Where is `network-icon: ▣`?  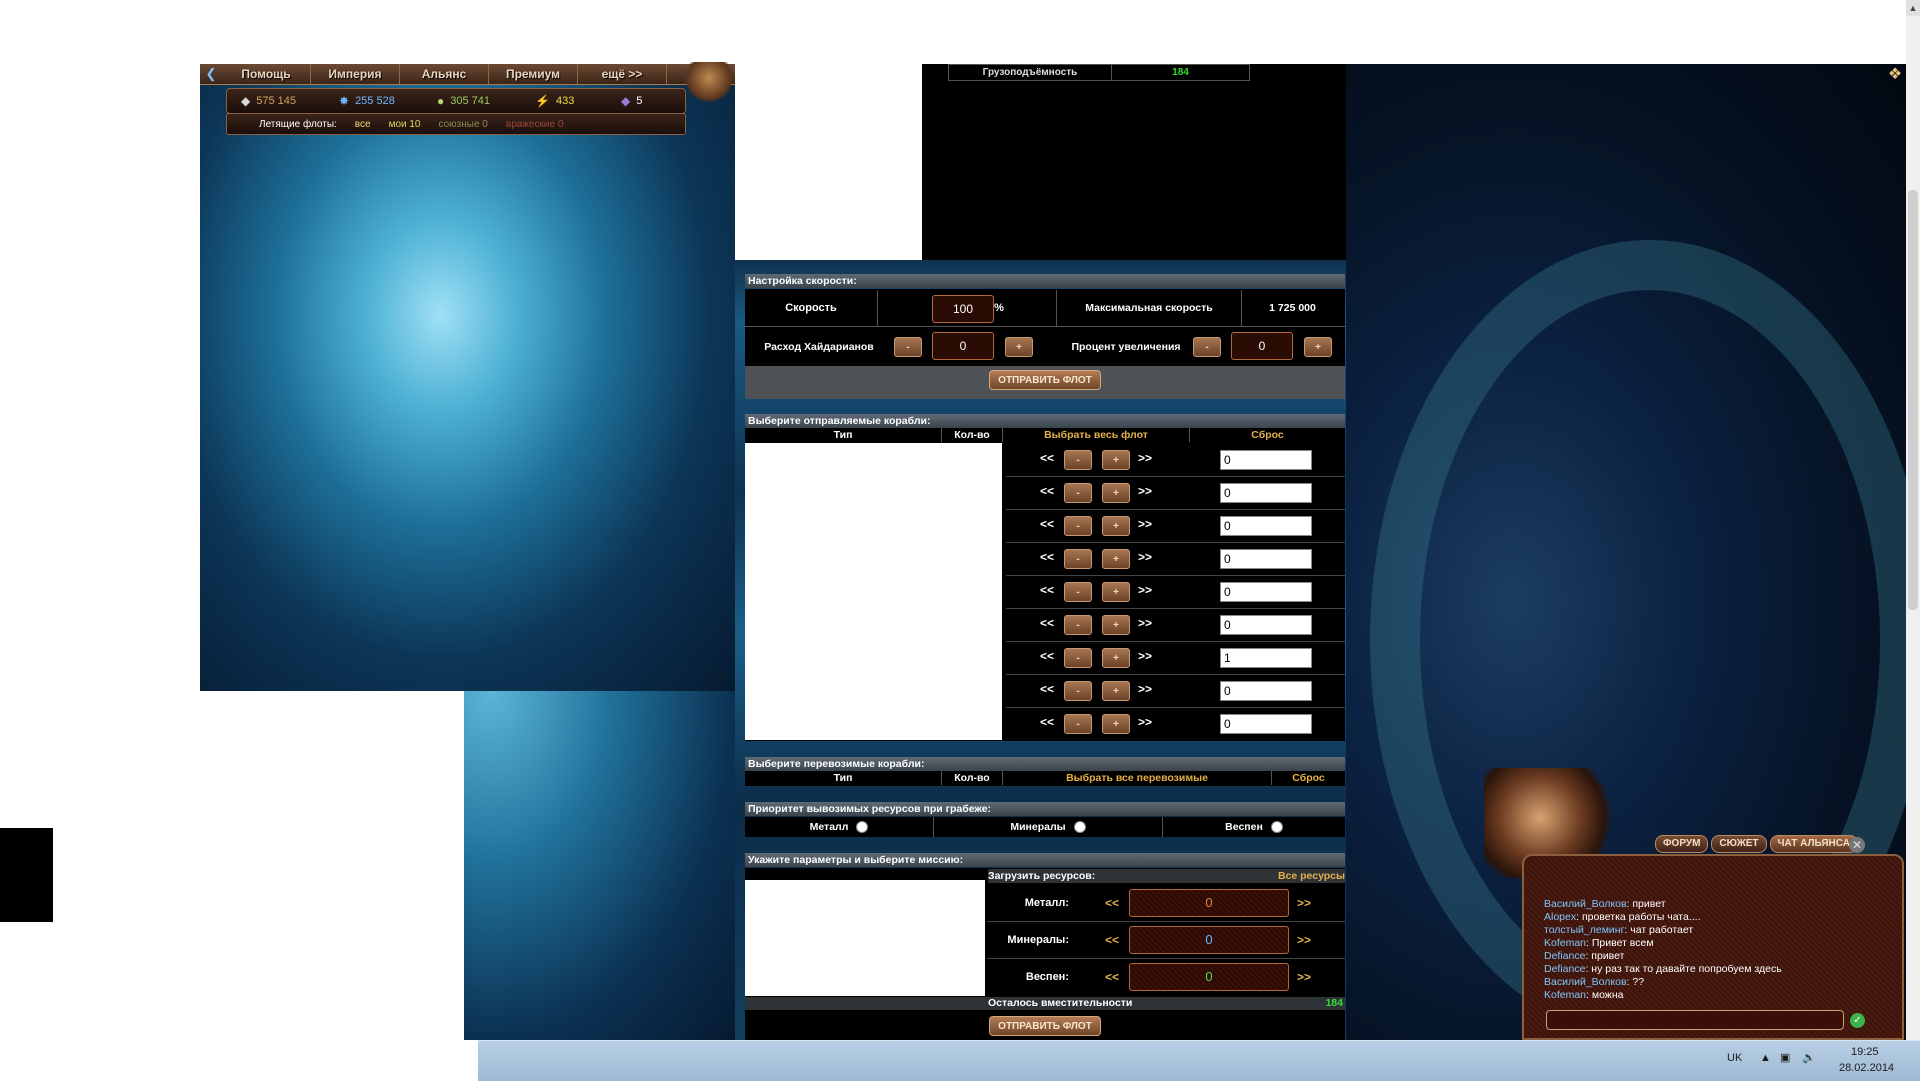
network-icon: ▣ is located at coordinates (1785, 1057).